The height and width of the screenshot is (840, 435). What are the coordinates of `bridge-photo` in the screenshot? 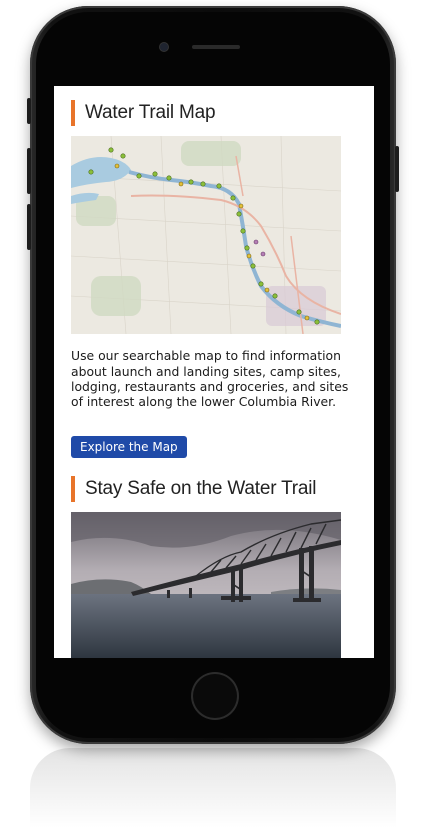 It's located at (206, 585).